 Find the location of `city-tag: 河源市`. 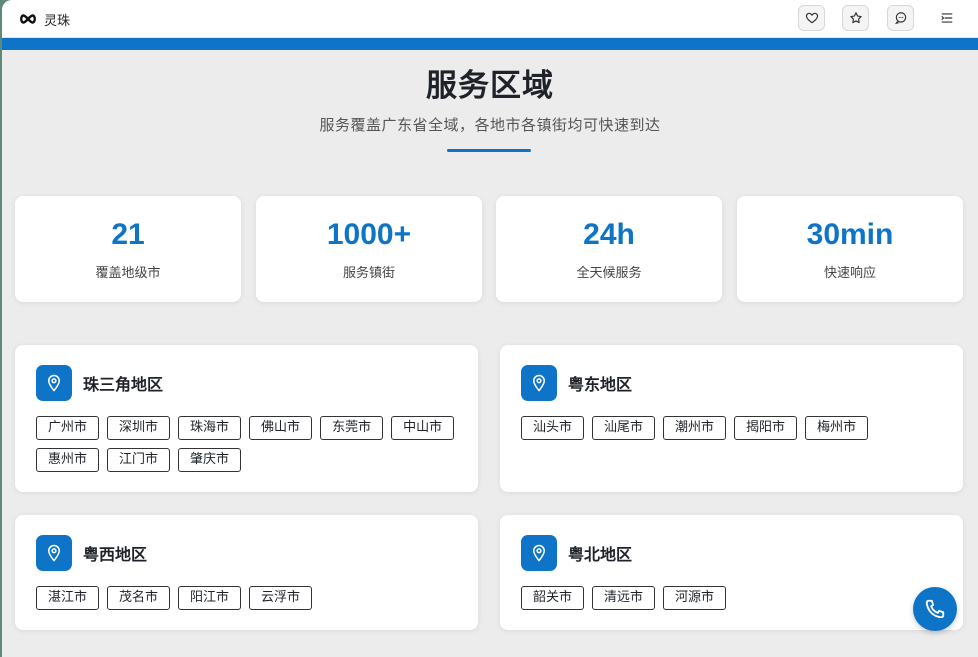

city-tag: 河源市 is located at coordinates (695, 598).